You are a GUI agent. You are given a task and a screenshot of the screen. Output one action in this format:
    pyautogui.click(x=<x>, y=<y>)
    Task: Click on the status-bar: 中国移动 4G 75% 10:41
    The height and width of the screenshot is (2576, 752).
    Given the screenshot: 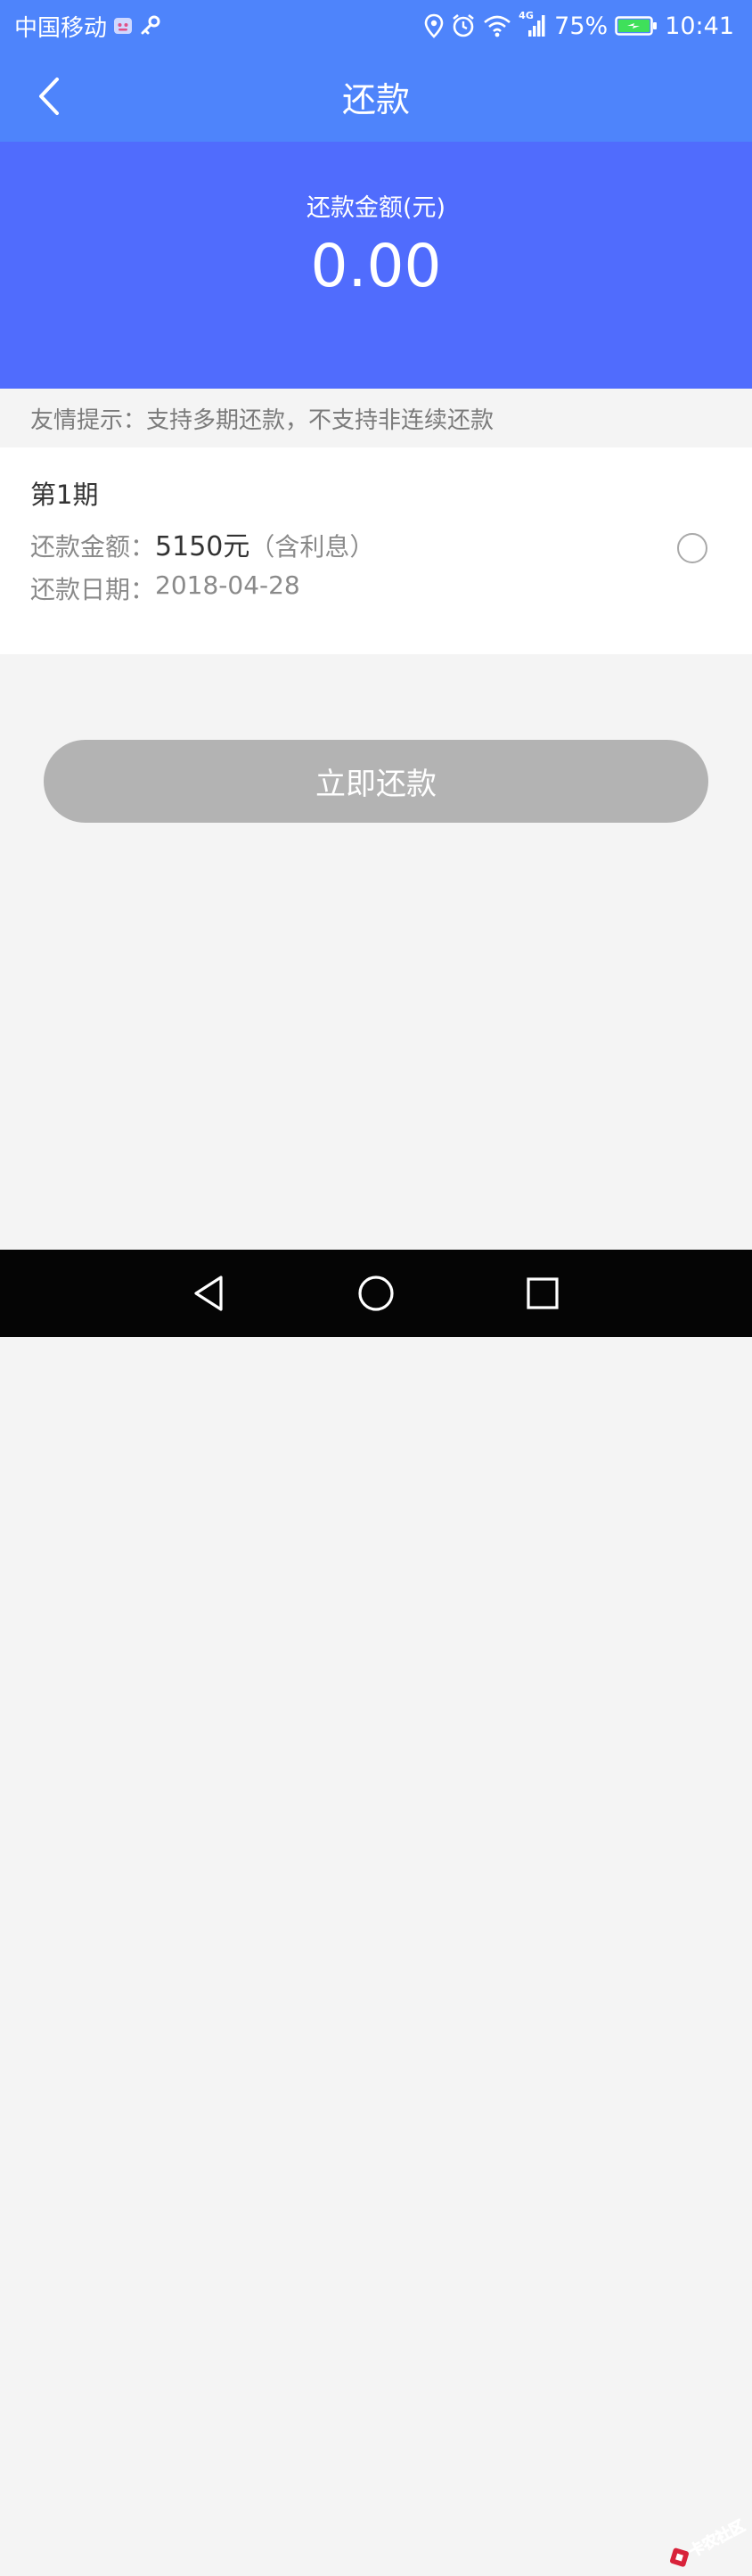 What is the action you would take?
    pyautogui.click(x=376, y=26)
    